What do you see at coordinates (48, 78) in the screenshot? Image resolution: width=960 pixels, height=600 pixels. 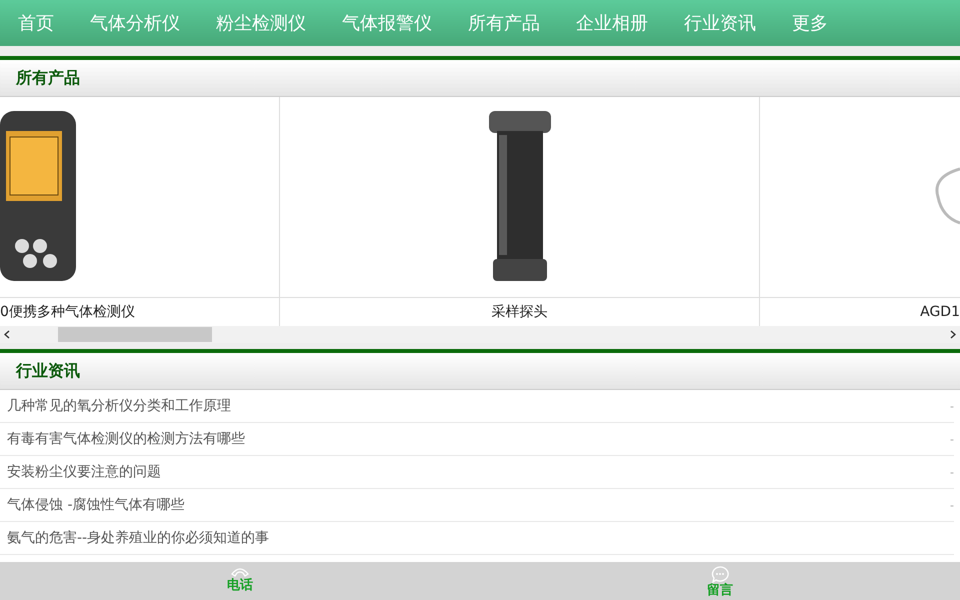 I see `section-title: 所有产品` at bounding box center [48, 78].